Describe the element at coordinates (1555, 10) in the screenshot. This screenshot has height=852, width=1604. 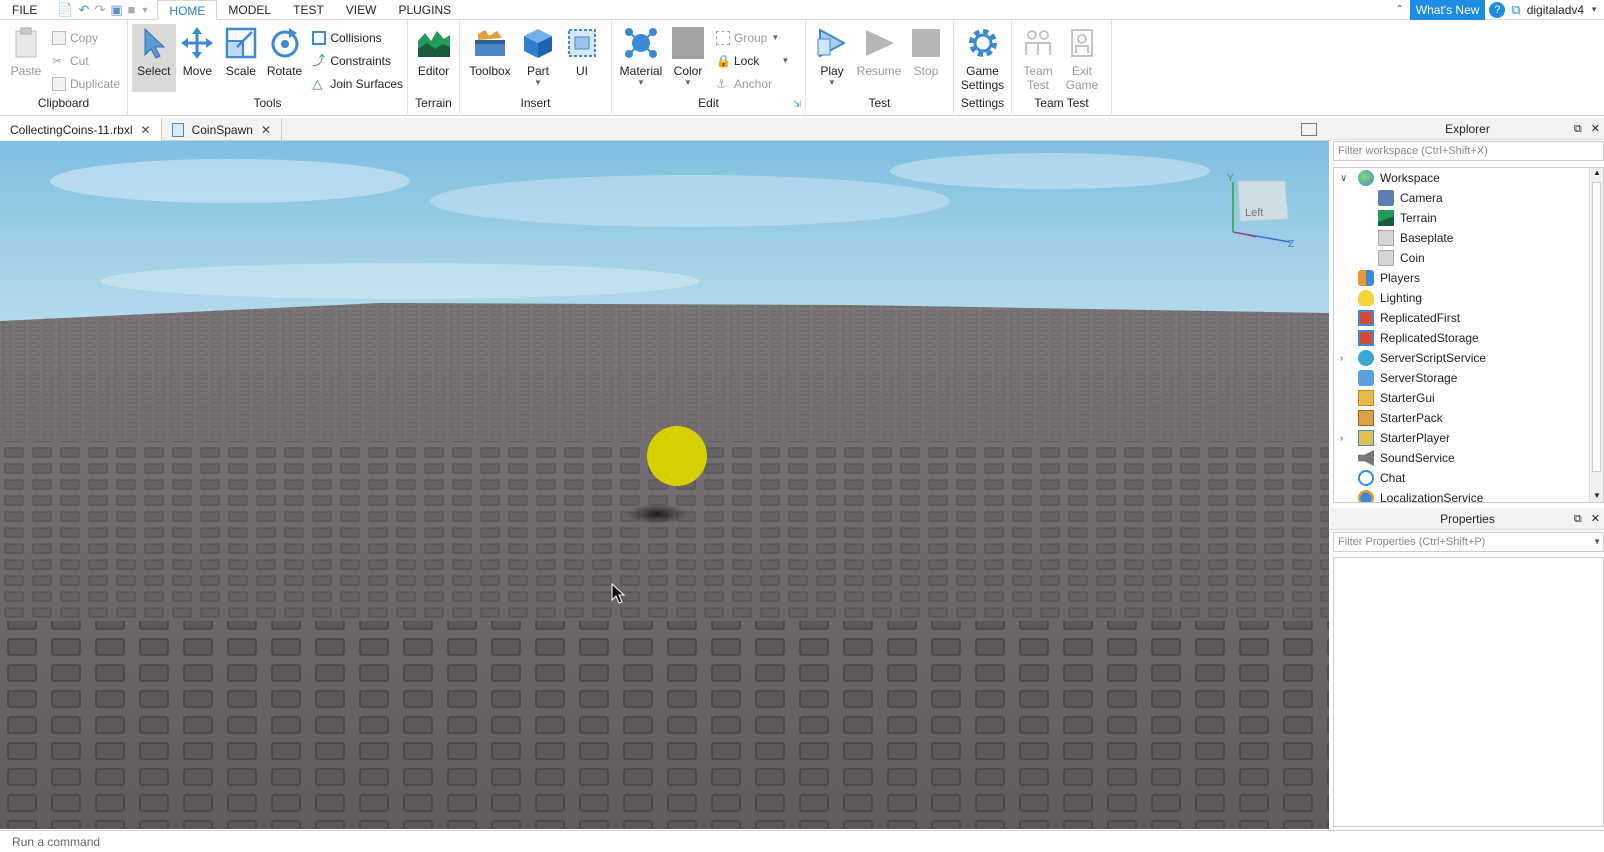
I see `user-menu: digitaladv4` at that location.